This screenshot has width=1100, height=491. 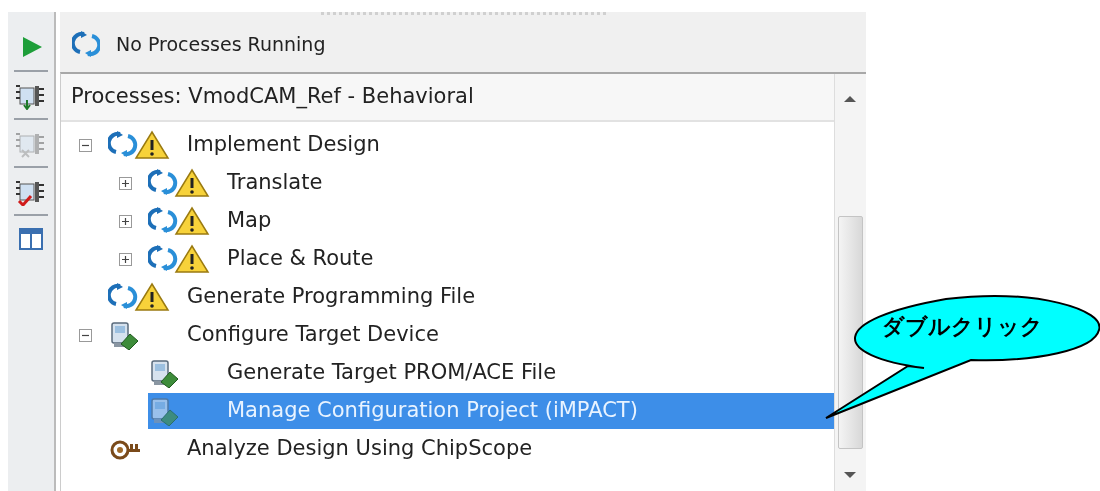 What do you see at coordinates (962, 327) in the screenshot?
I see `callout-text: ダブルクリック` at bounding box center [962, 327].